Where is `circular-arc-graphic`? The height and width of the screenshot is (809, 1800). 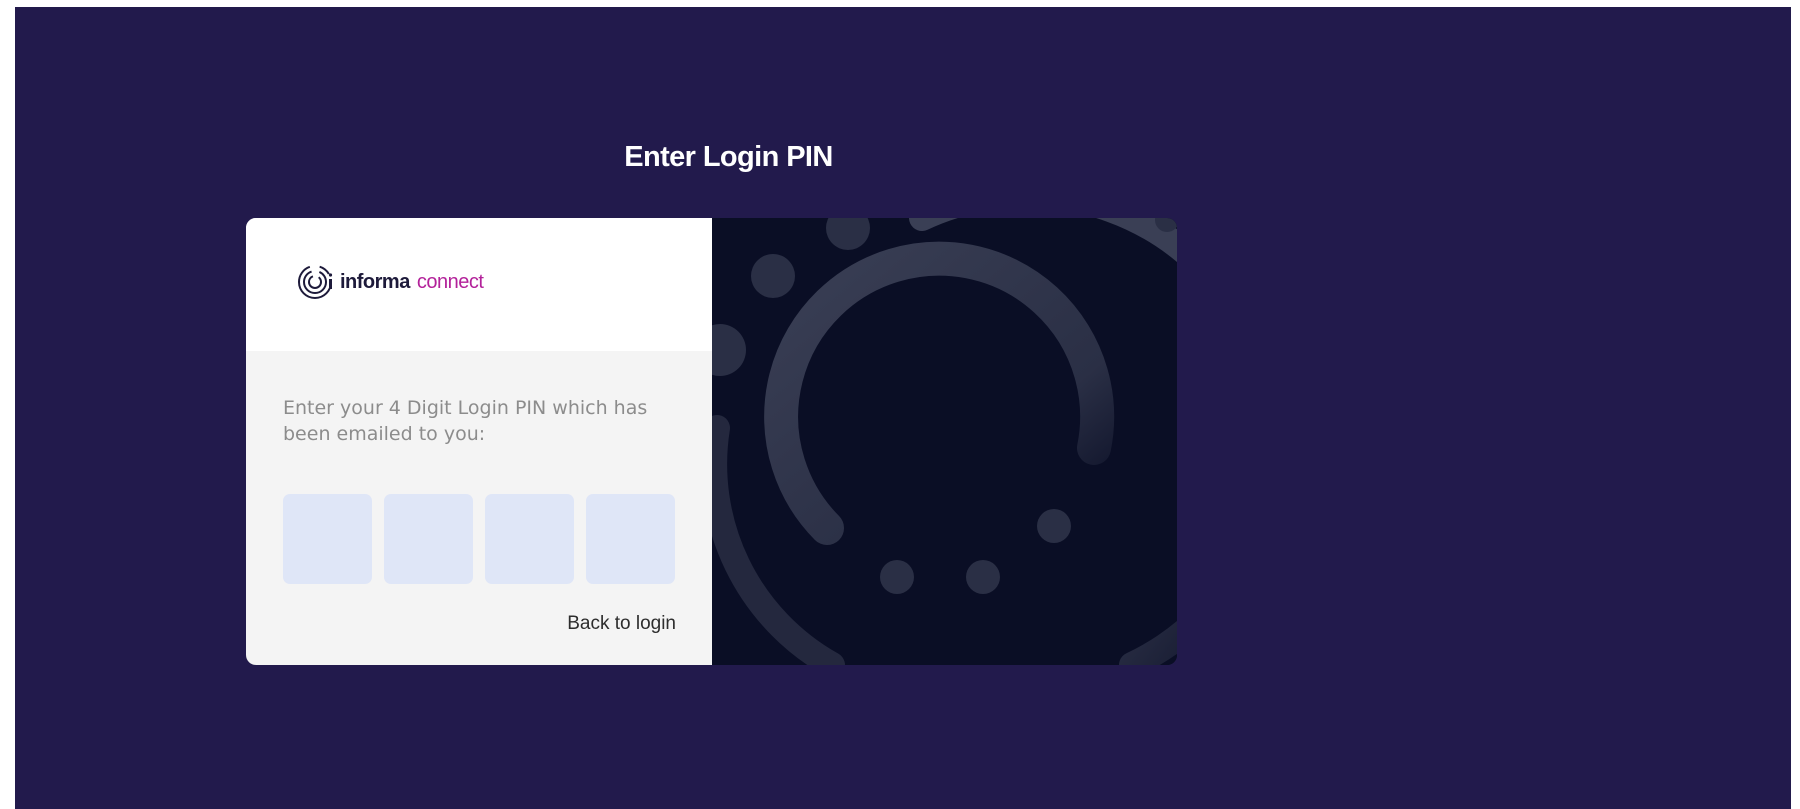
circular-arc-graphic is located at coordinates (944, 441).